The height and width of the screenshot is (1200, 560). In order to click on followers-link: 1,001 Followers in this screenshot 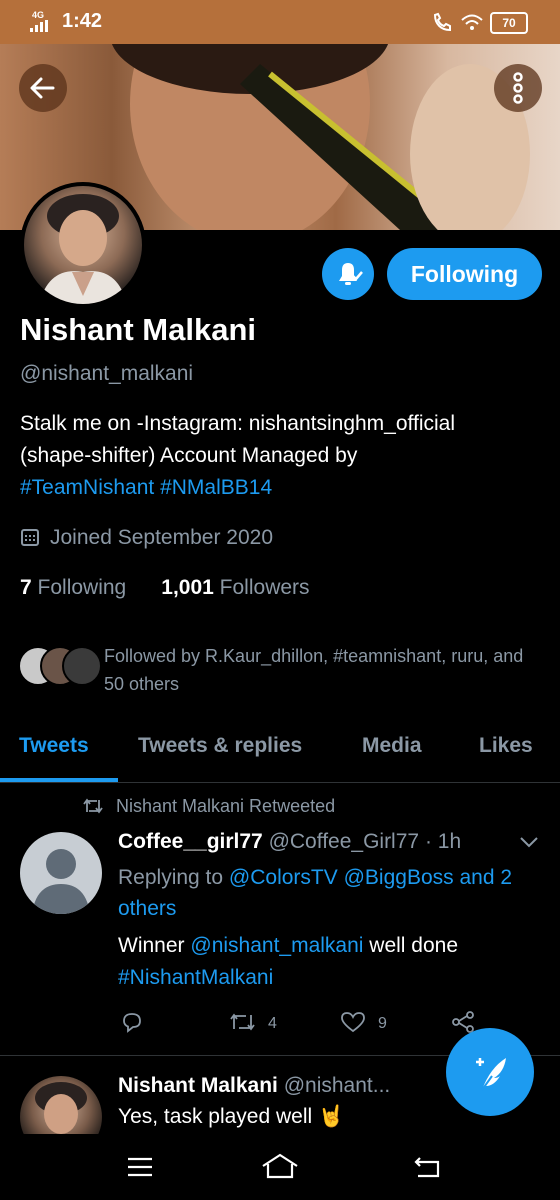, I will do `click(235, 587)`.